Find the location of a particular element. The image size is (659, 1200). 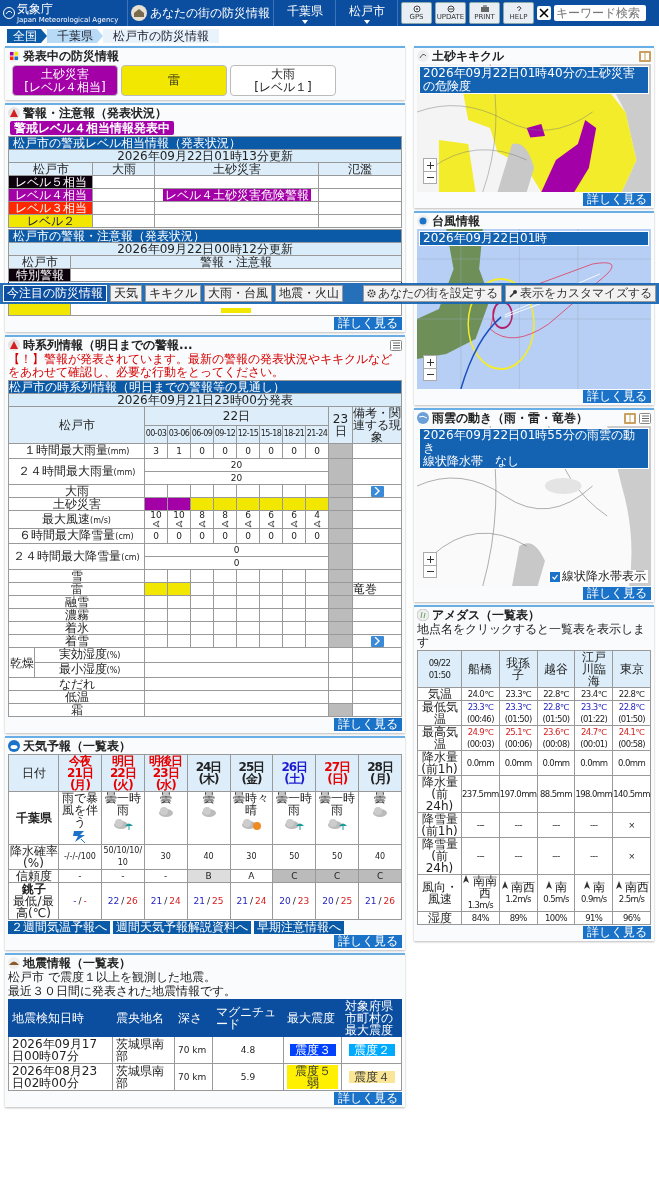

wind-direction: 南 is located at coordinates (561, 887).